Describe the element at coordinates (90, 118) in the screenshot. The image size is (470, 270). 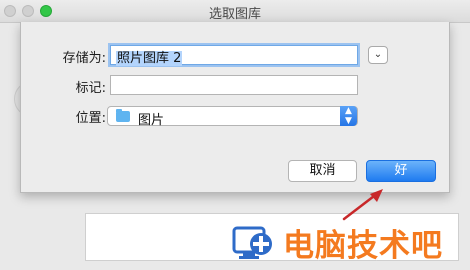
I see `location-label: 位置:` at that location.